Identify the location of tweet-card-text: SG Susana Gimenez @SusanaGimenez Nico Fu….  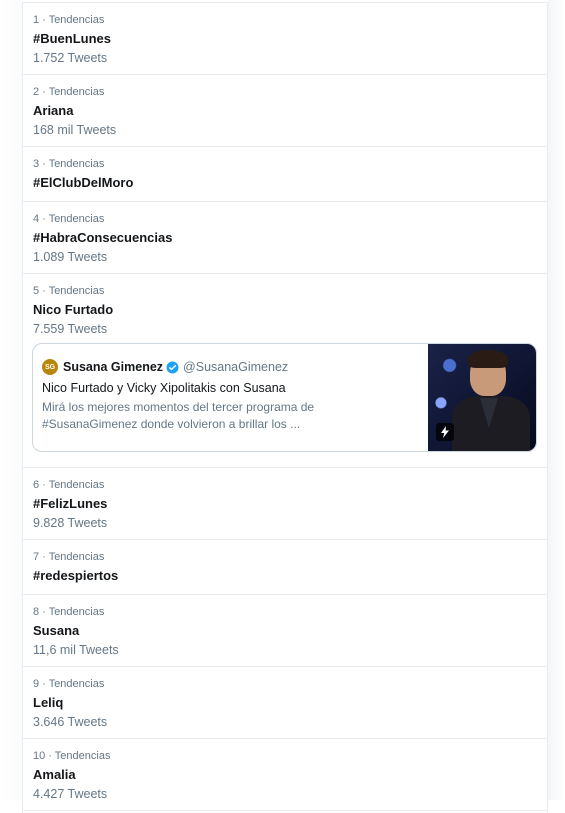
(232, 395).